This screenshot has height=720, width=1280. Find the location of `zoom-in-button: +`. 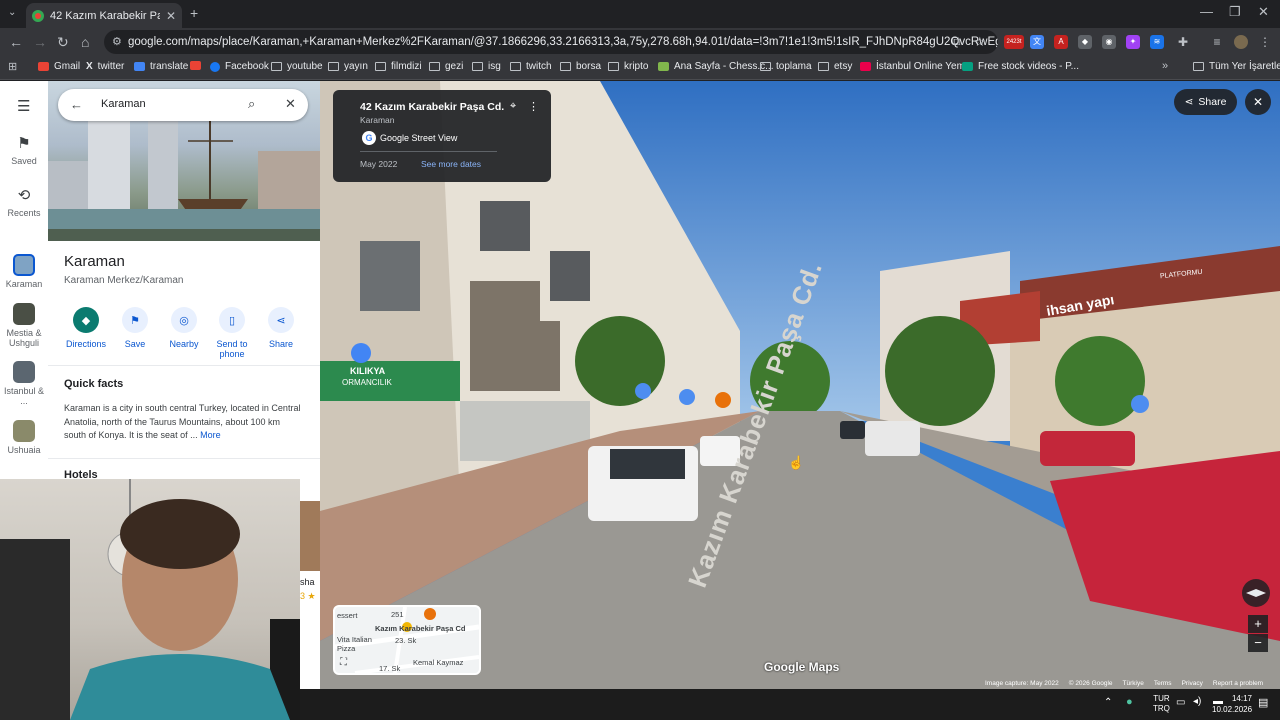

zoom-in-button: + is located at coordinates (1258, 624).